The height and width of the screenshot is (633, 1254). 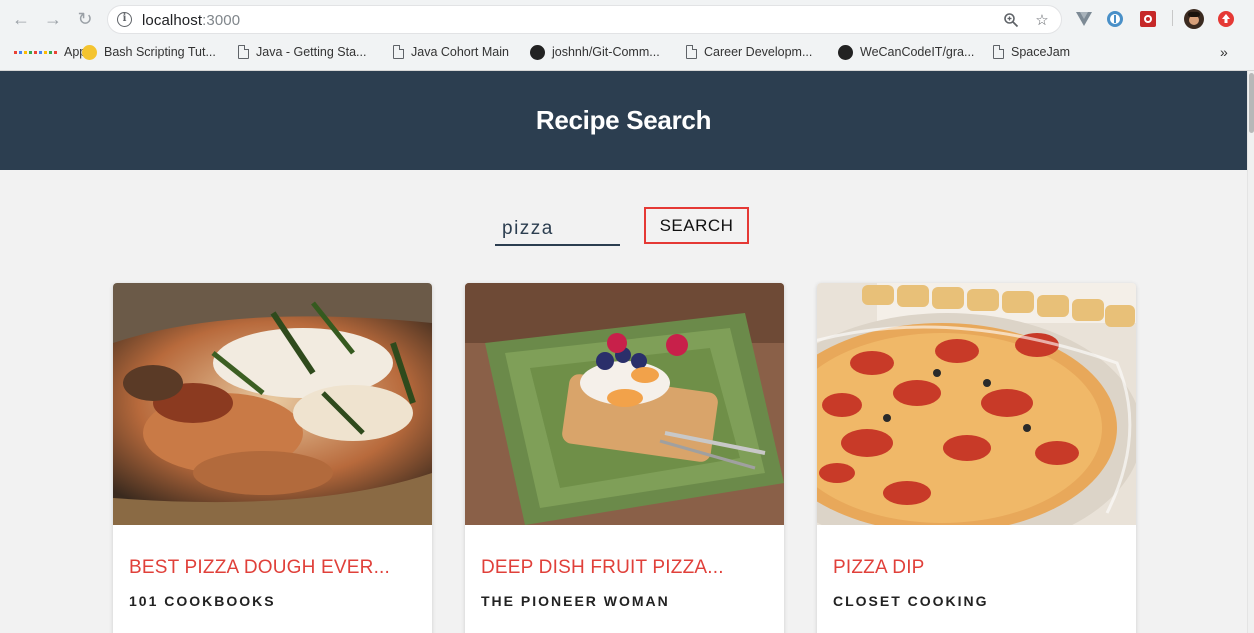 What do you see at coordinates (1041, 52) in the screenshot?
I see `bookmark-label: SpaceJam` at bounding box center [1041, 52].